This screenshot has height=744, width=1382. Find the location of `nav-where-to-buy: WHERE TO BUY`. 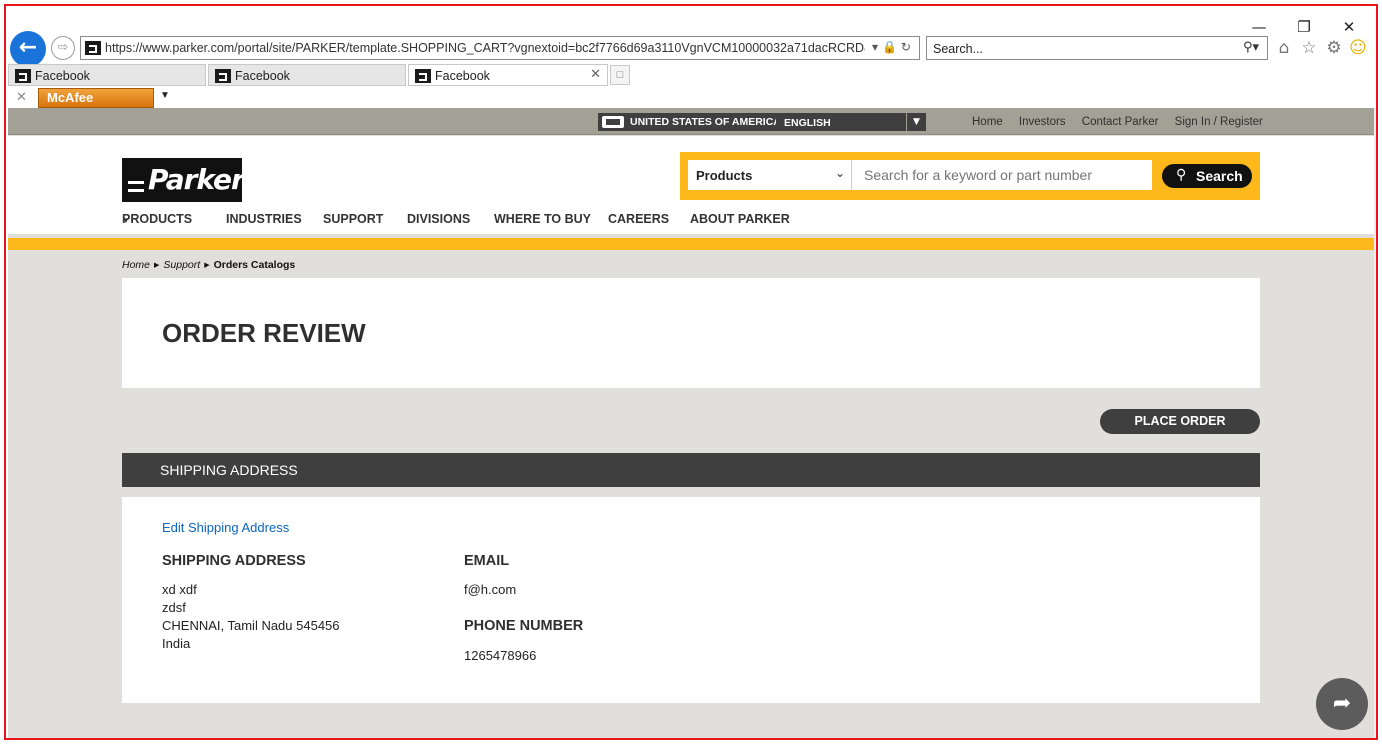

nav-where-to-buy: WHERE TO BUY is located at coordinates (542, 219).